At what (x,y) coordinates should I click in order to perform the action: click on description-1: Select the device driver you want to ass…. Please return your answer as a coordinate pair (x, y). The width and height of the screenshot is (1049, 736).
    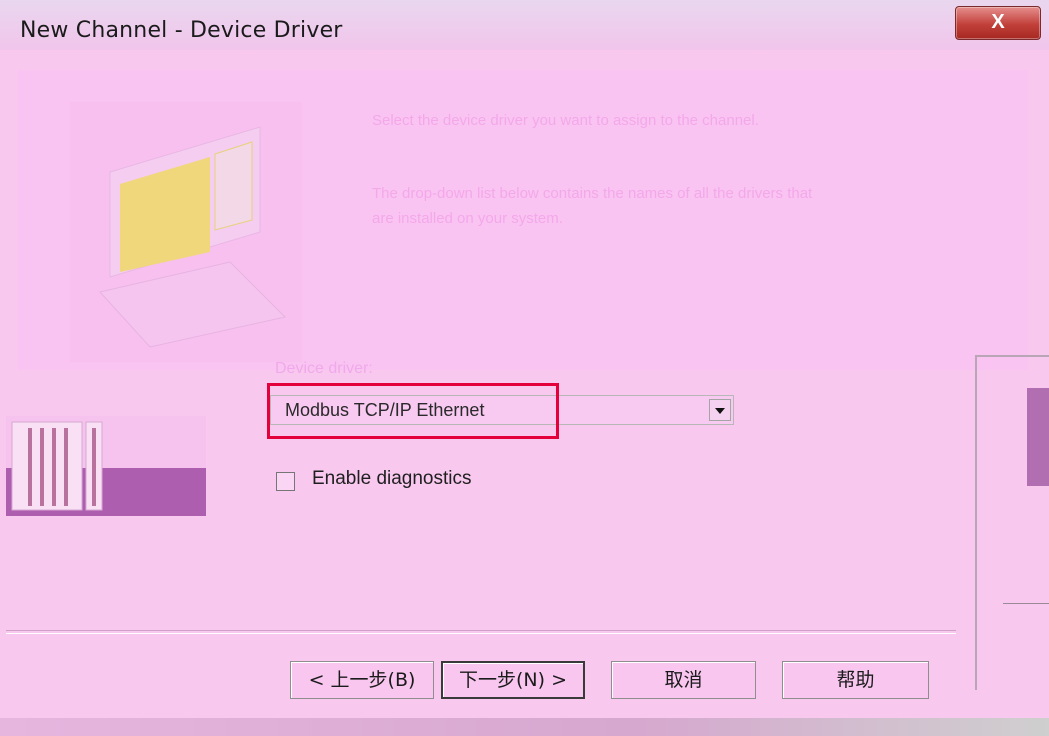
    Looking at the image, I should click on (565, 120).